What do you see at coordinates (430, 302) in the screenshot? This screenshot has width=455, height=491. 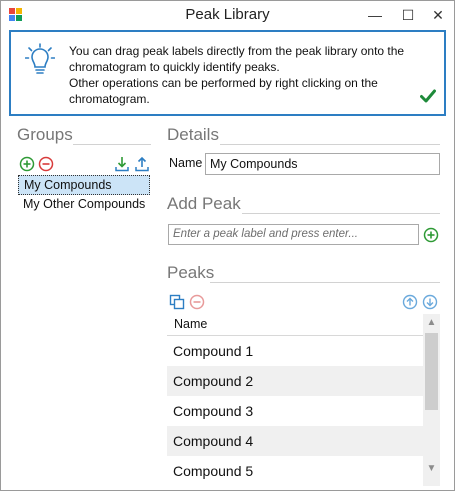 I see `move-down-icon` at bounding box center [430, 302].